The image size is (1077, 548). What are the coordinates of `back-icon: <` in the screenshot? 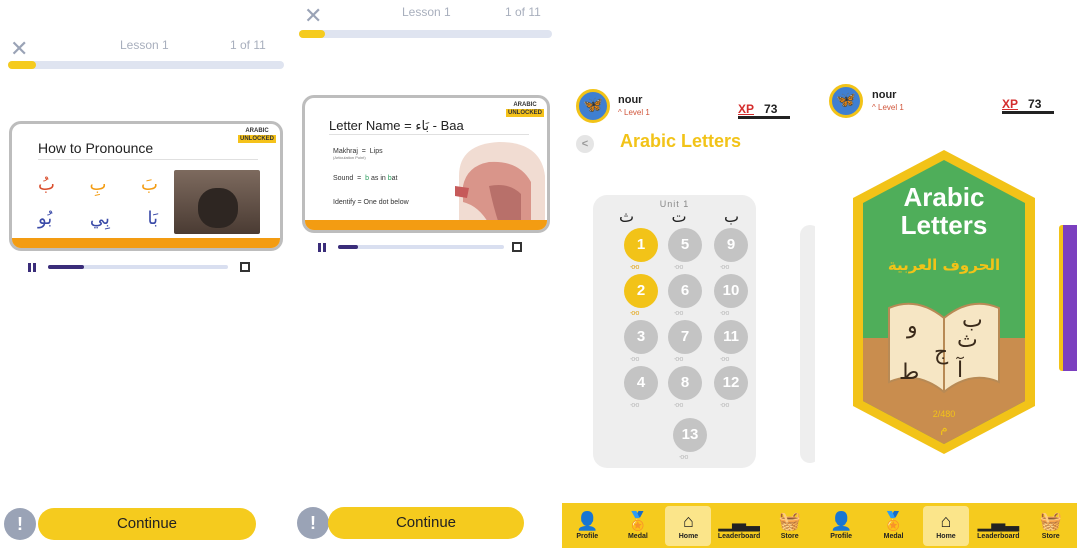 It's located at (585, 144).